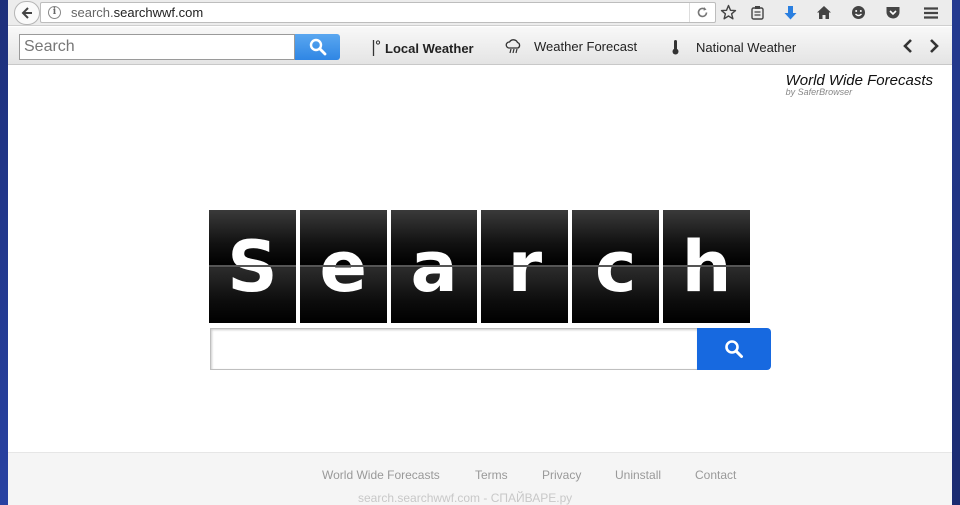 This screenshot has width=960, height=505. I want to click on weather-forecast-label: Weather Forecast, so click(586, 46).